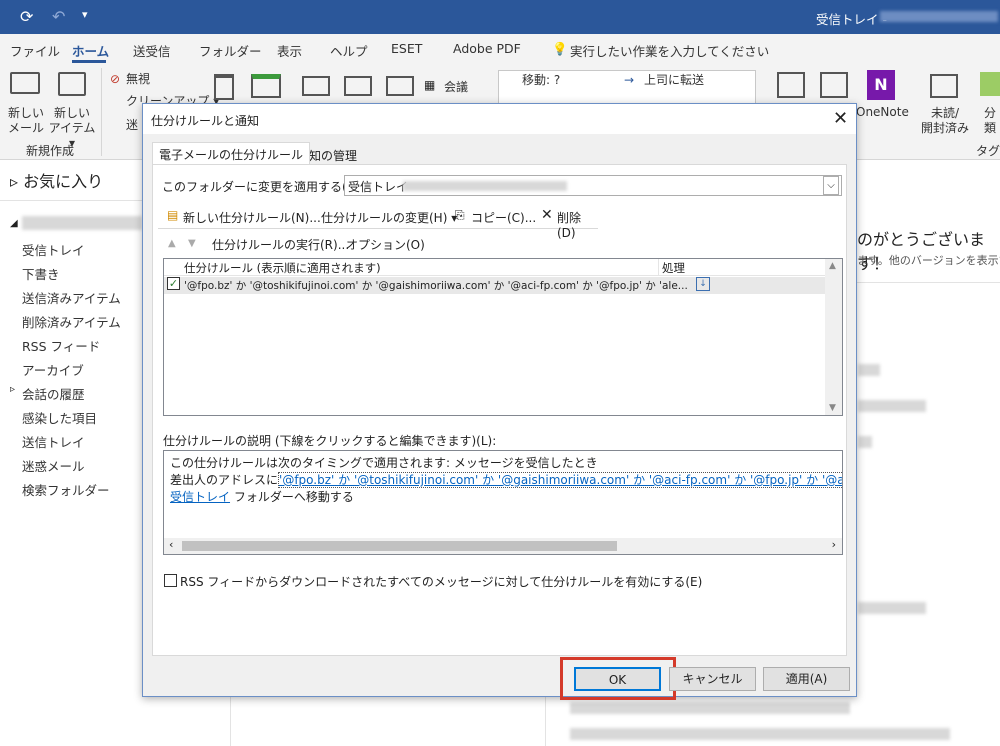 This screenshot has height=746, width=1000. Describe the element at coordinates (399, 546) in the screenshot. I see `scroll-thumb` at that location.